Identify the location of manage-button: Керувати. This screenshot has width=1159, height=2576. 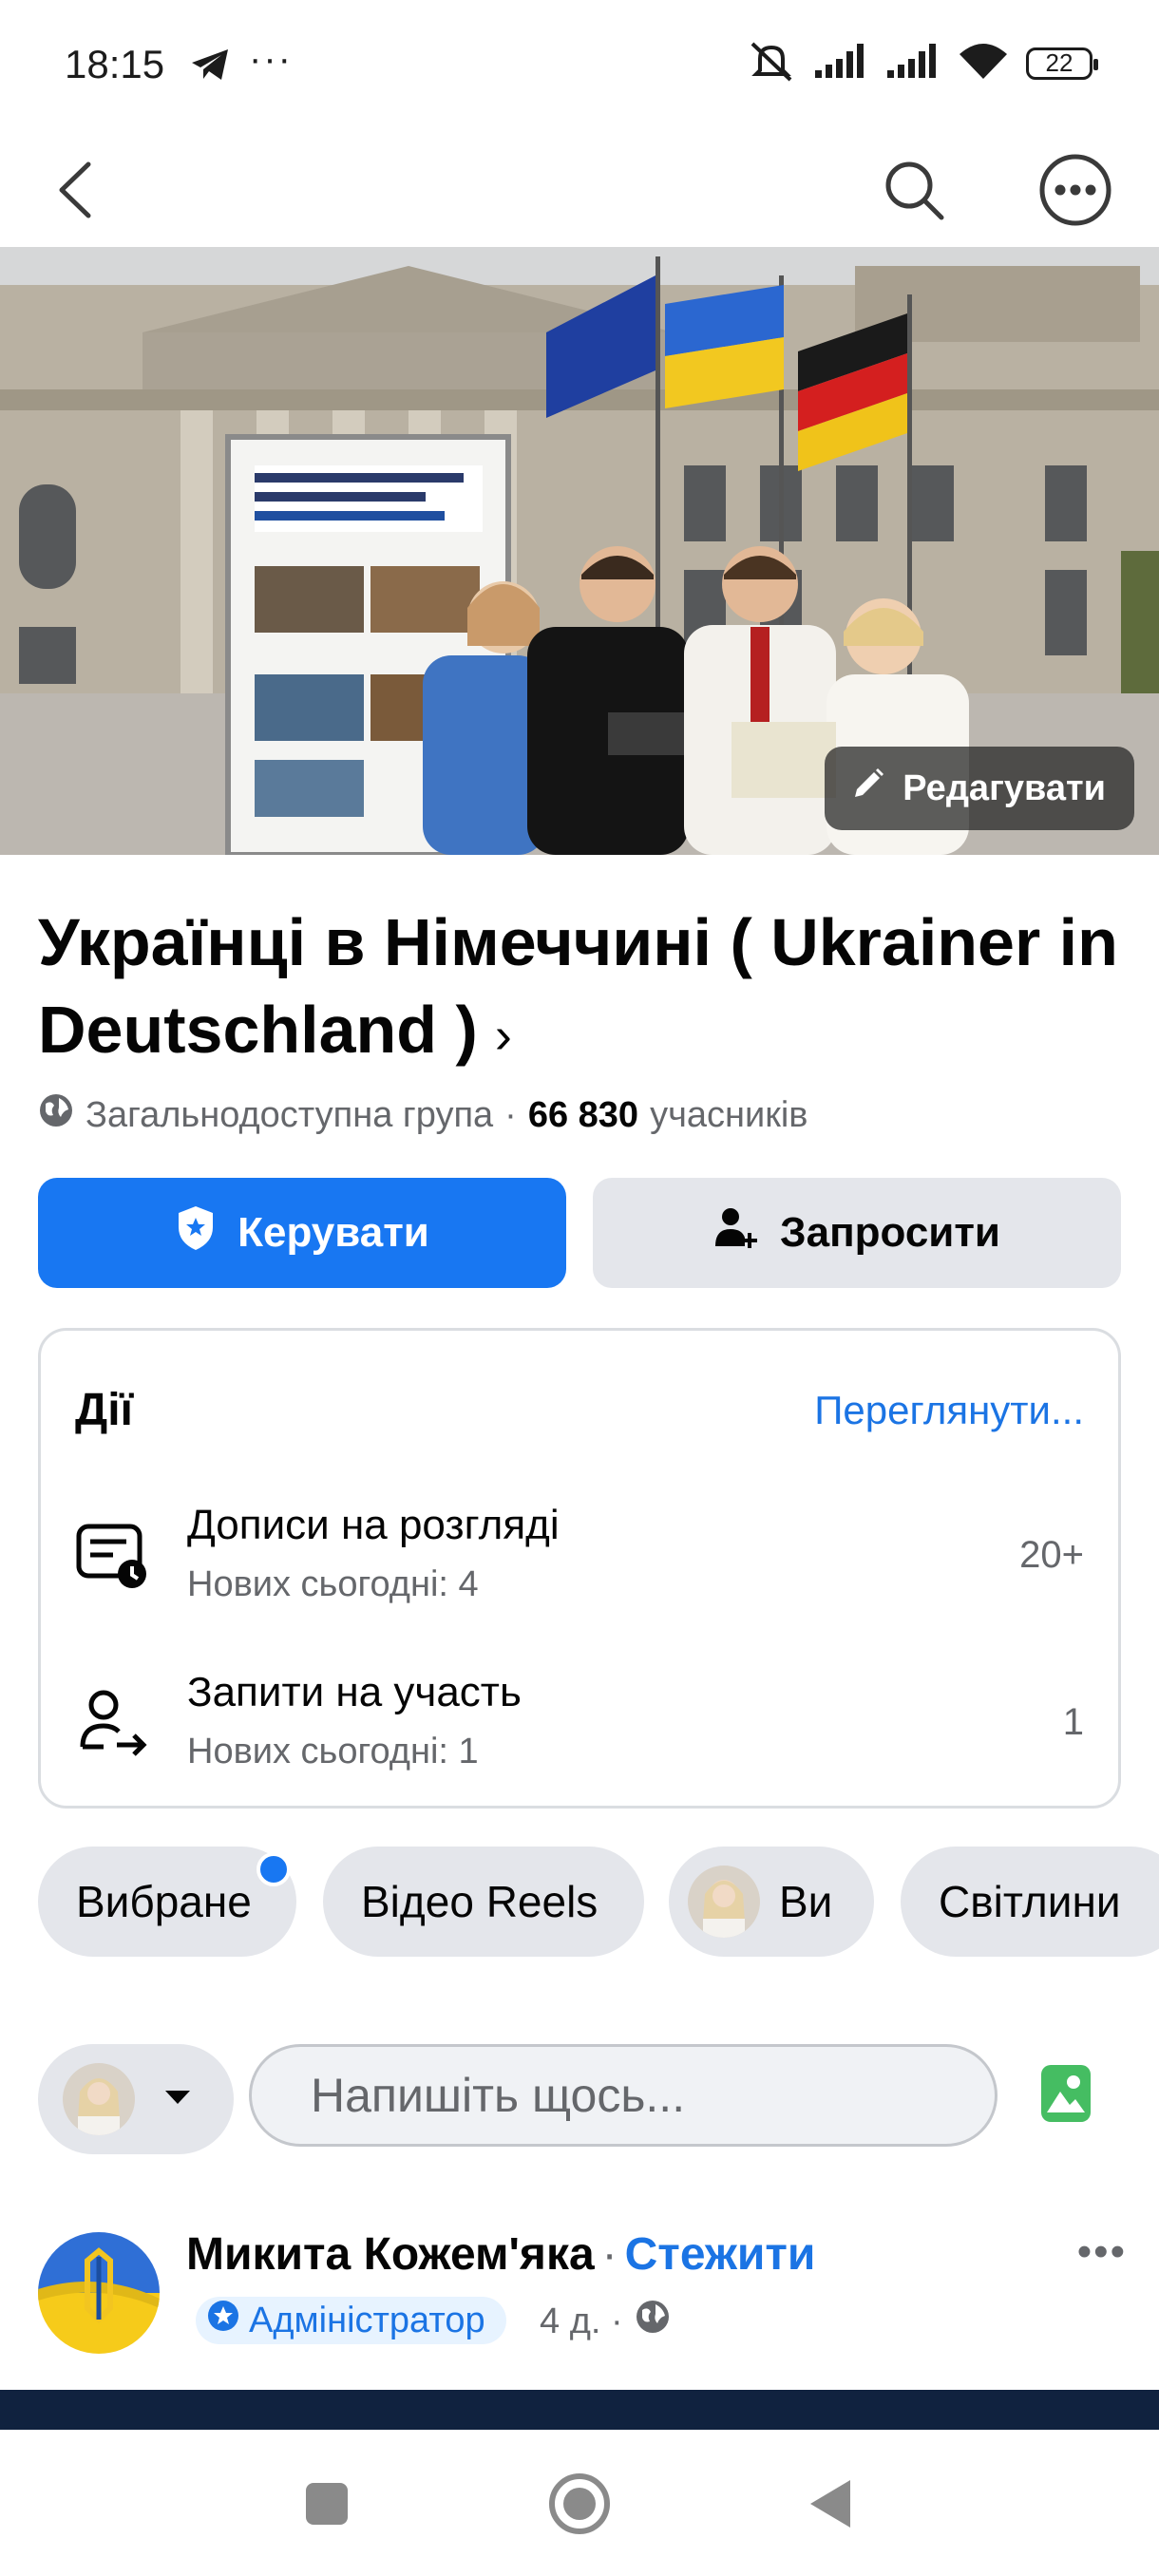
(302, 1233).